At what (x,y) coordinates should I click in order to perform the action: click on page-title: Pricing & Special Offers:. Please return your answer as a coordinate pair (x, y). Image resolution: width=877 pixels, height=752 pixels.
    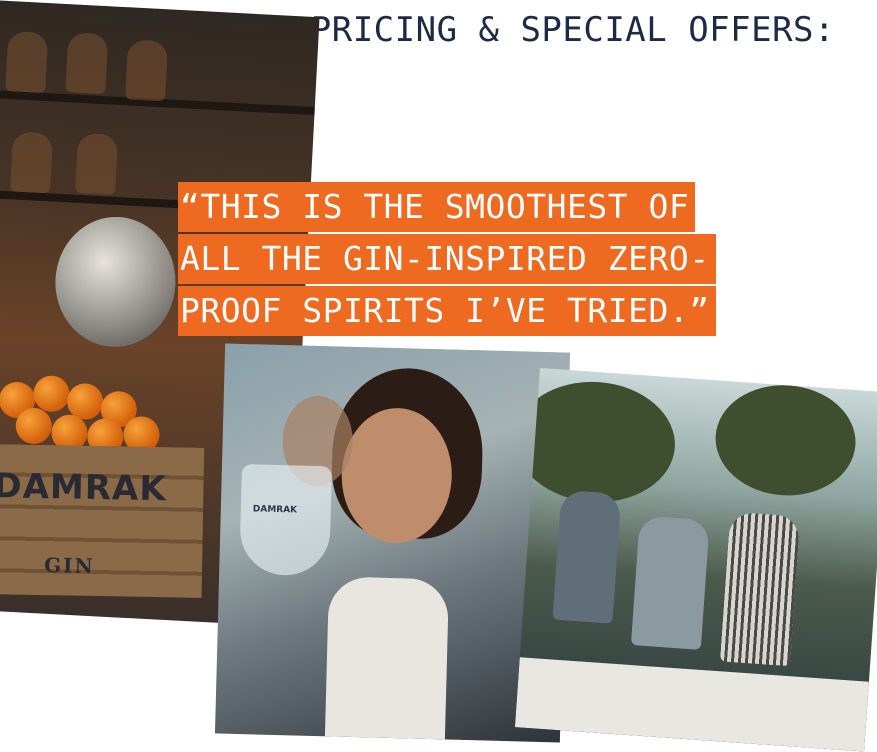
    Looking at the image, I should click on (572, 30).